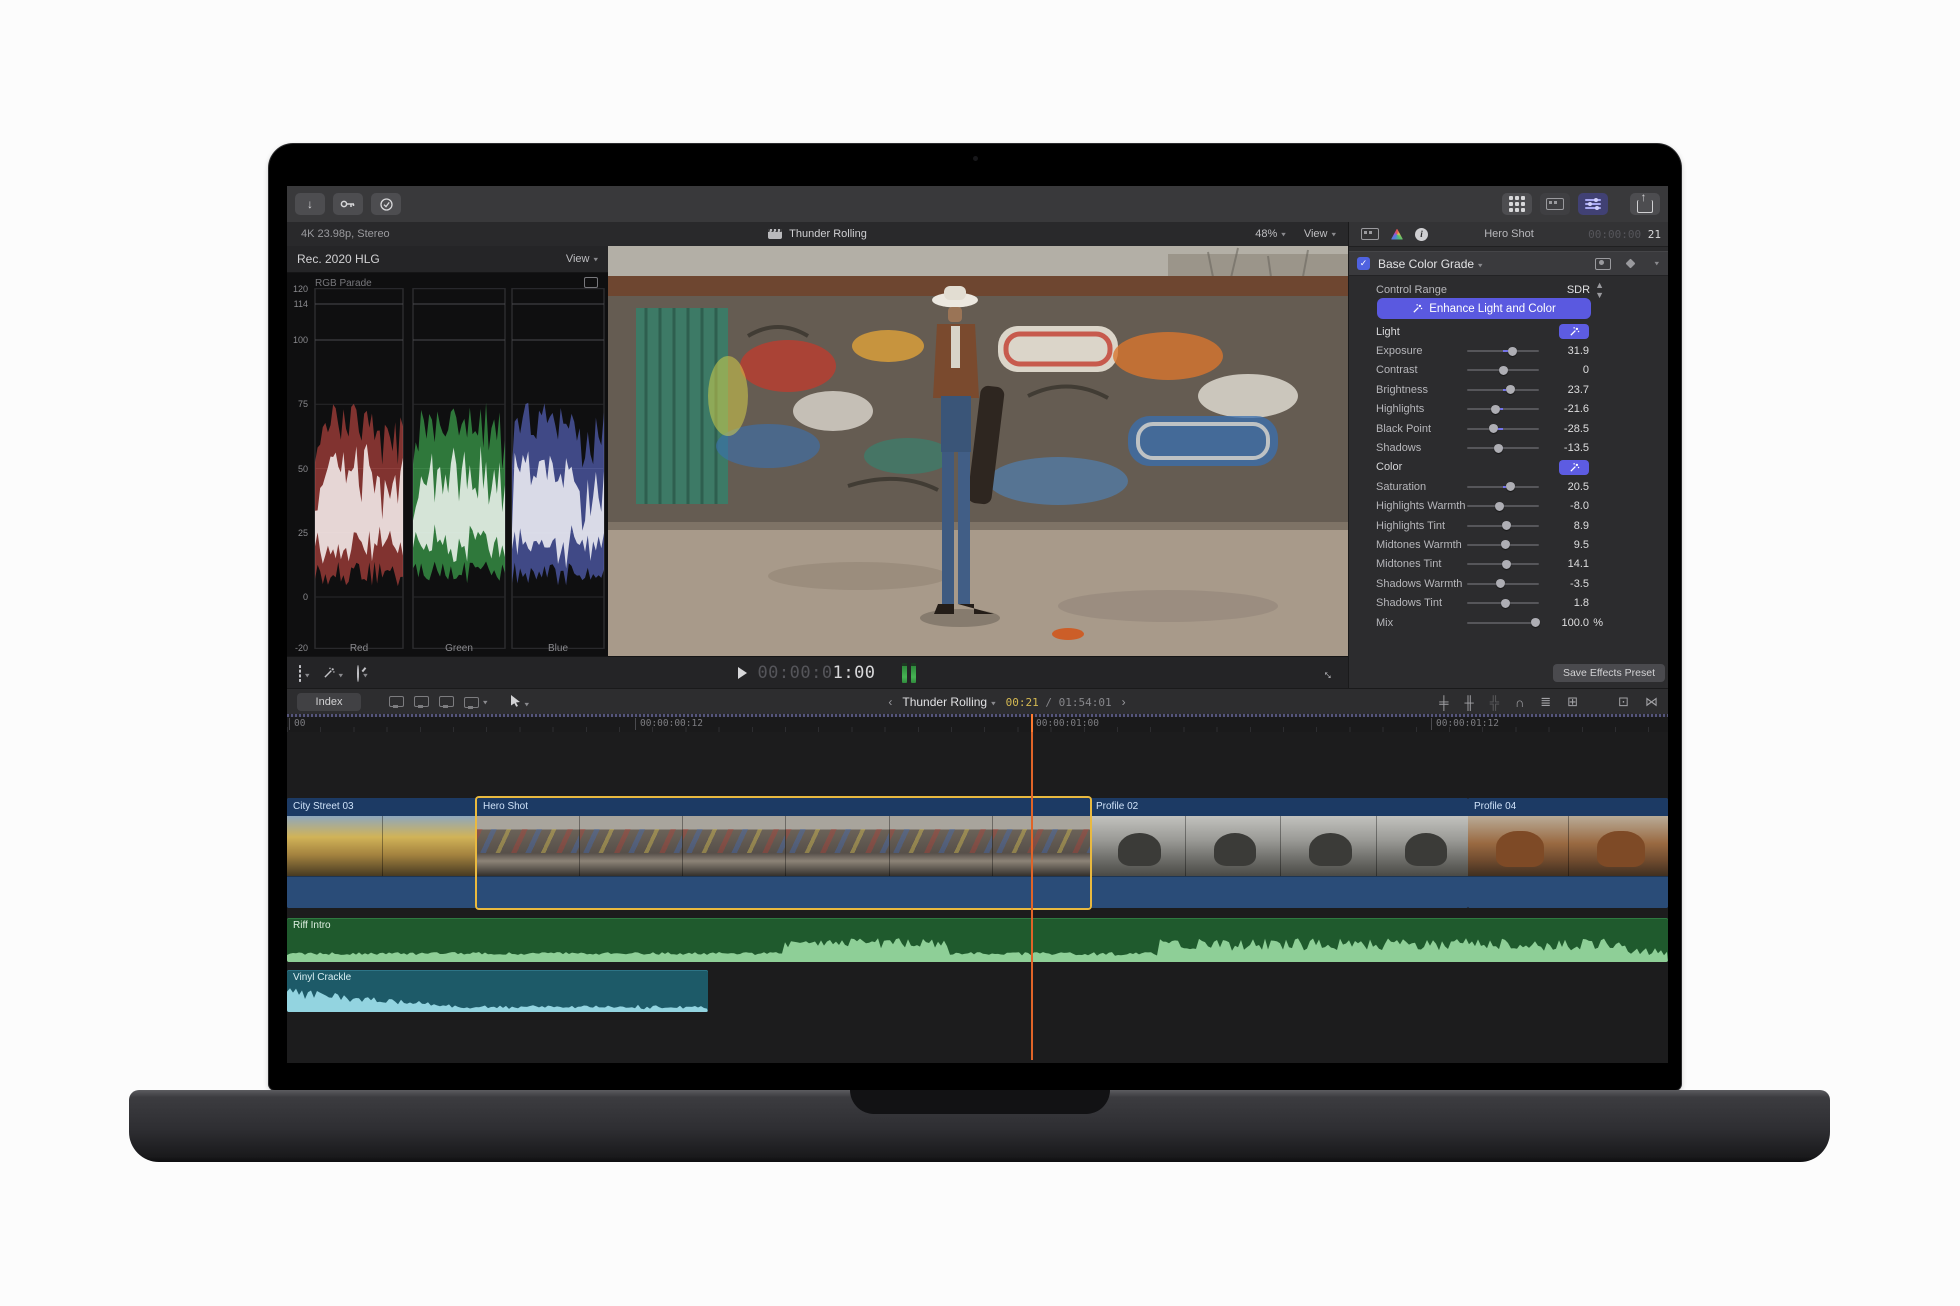 This screenshot has height=1306, width=1960. Describe the element at coordinates (1565, 487) in the screenshot. I see `parameter-value: 20.5` at that location.